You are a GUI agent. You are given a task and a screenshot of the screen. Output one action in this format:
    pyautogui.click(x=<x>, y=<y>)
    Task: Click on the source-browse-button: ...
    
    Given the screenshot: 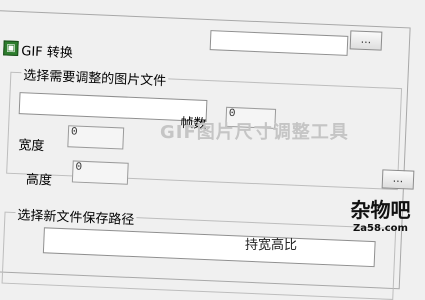 What is the action you would take?
    pyautogui.click(x=366, y=40)
    